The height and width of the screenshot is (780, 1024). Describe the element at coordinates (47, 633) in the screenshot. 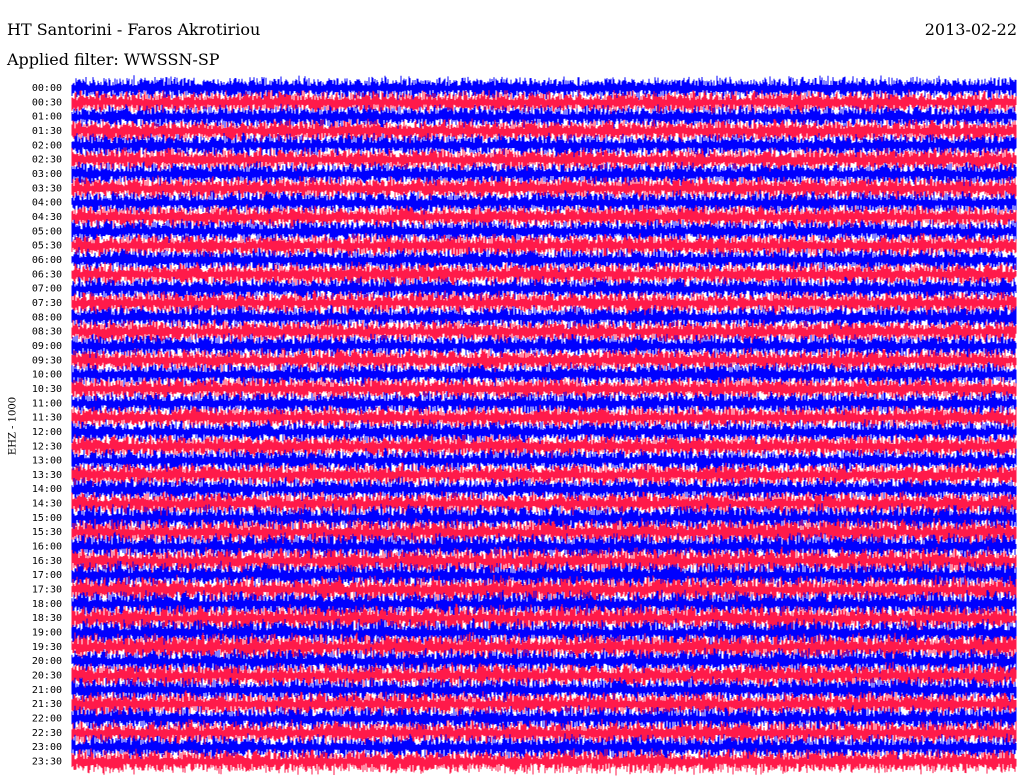

I see `row-label: 19:00` at that location.